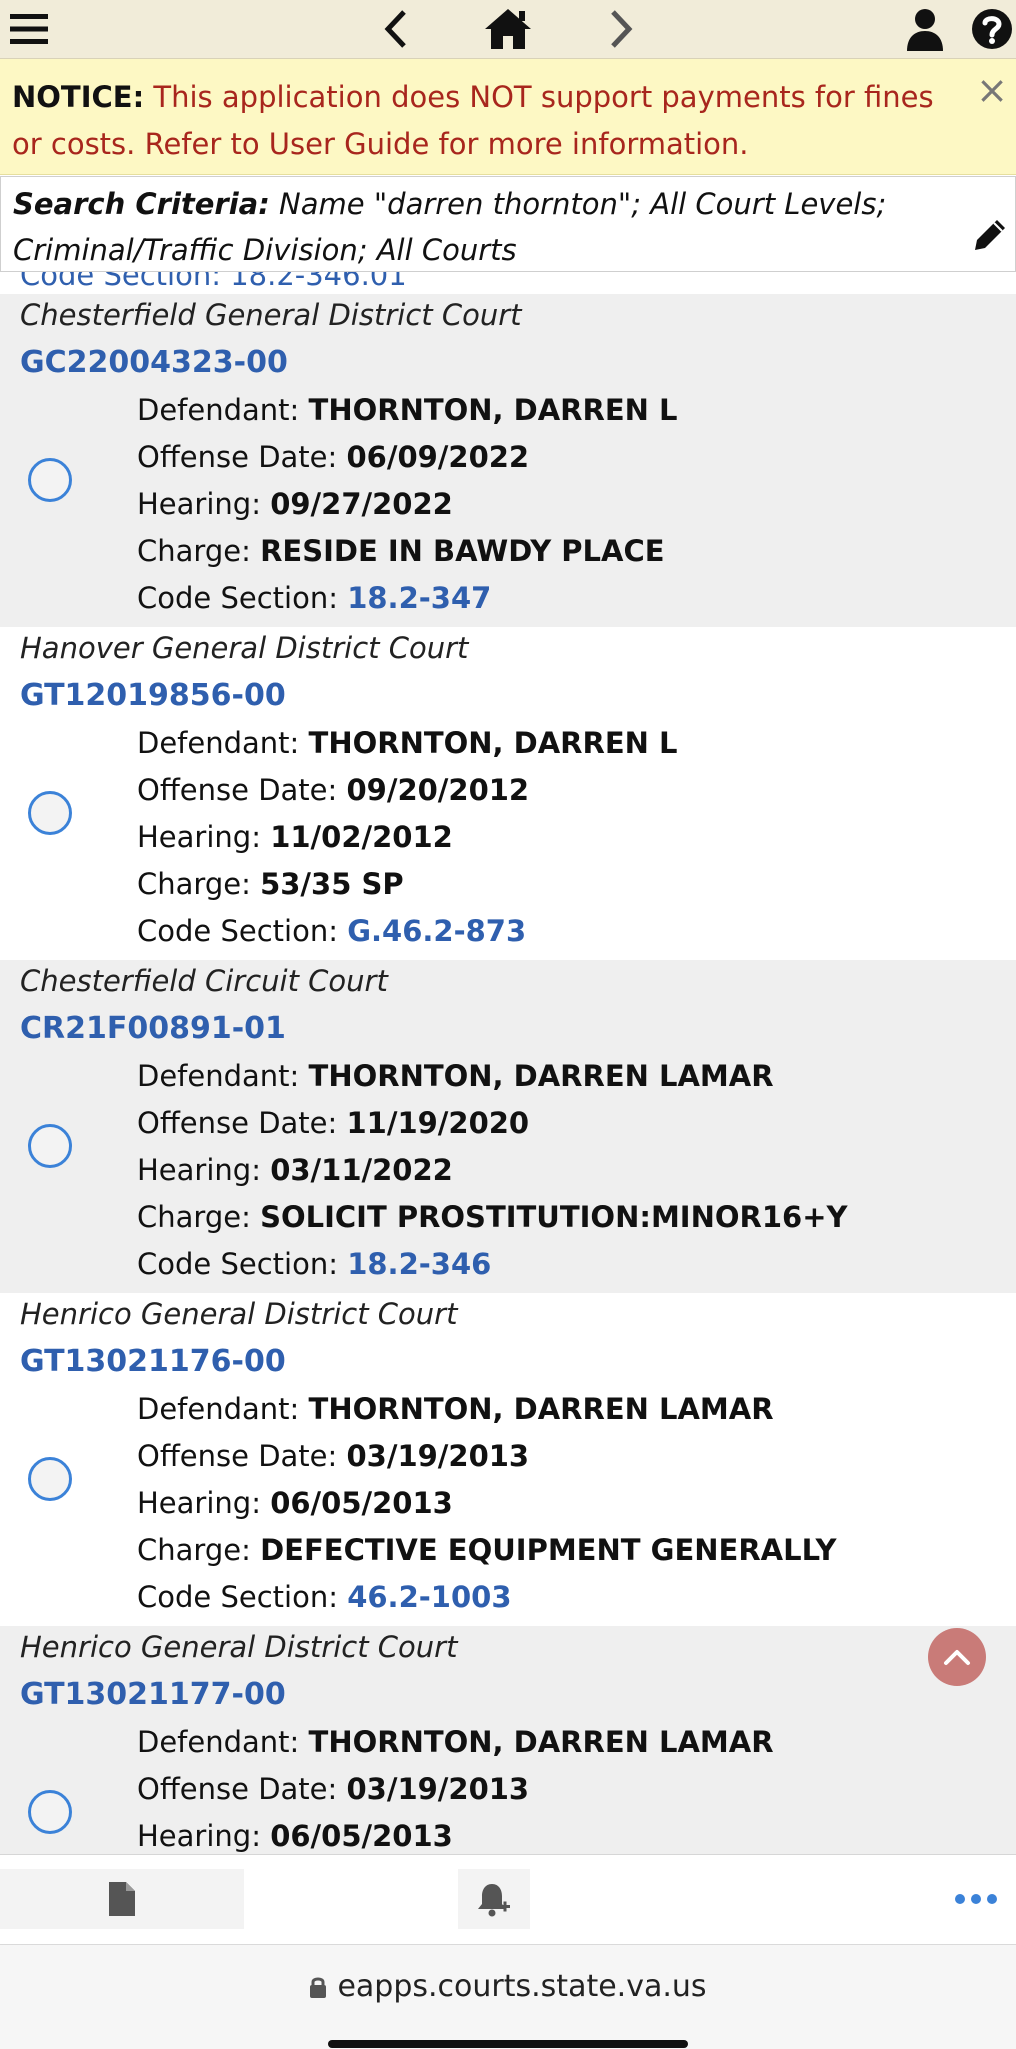 This screenshot has width=1016, height=2049. Describe the element at coordinates (213, 282) in the screenshot. I see `partial-code-section: Code Section: 18.2-346.01` at that location.